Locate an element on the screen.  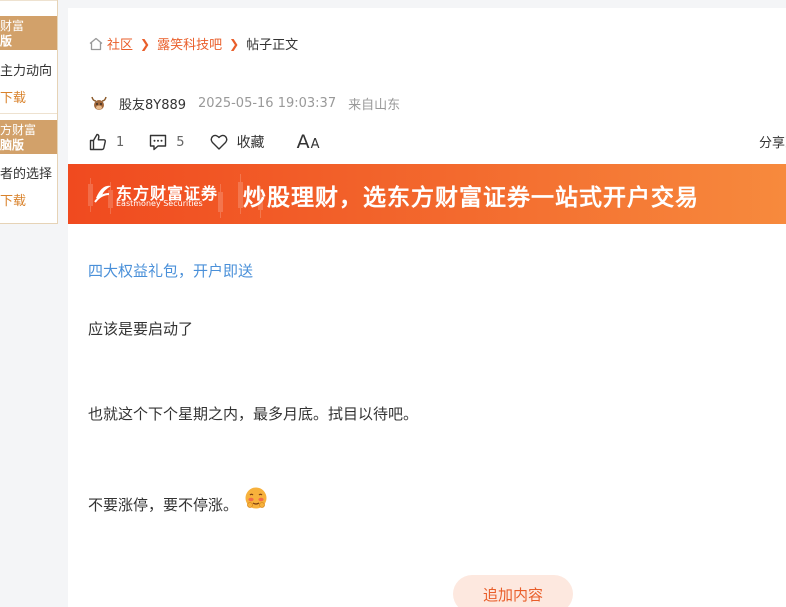
brand-name-en: Eastmoney Securities is located at coordinates (159, 203).